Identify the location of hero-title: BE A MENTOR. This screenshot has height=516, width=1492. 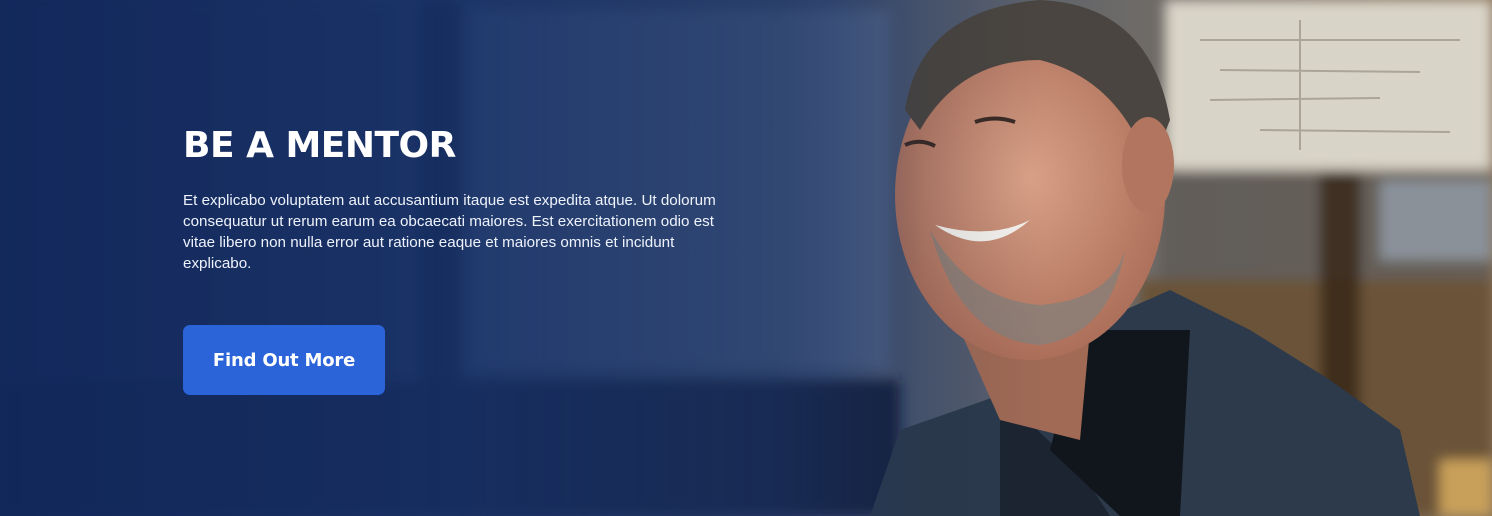
(319, 145).